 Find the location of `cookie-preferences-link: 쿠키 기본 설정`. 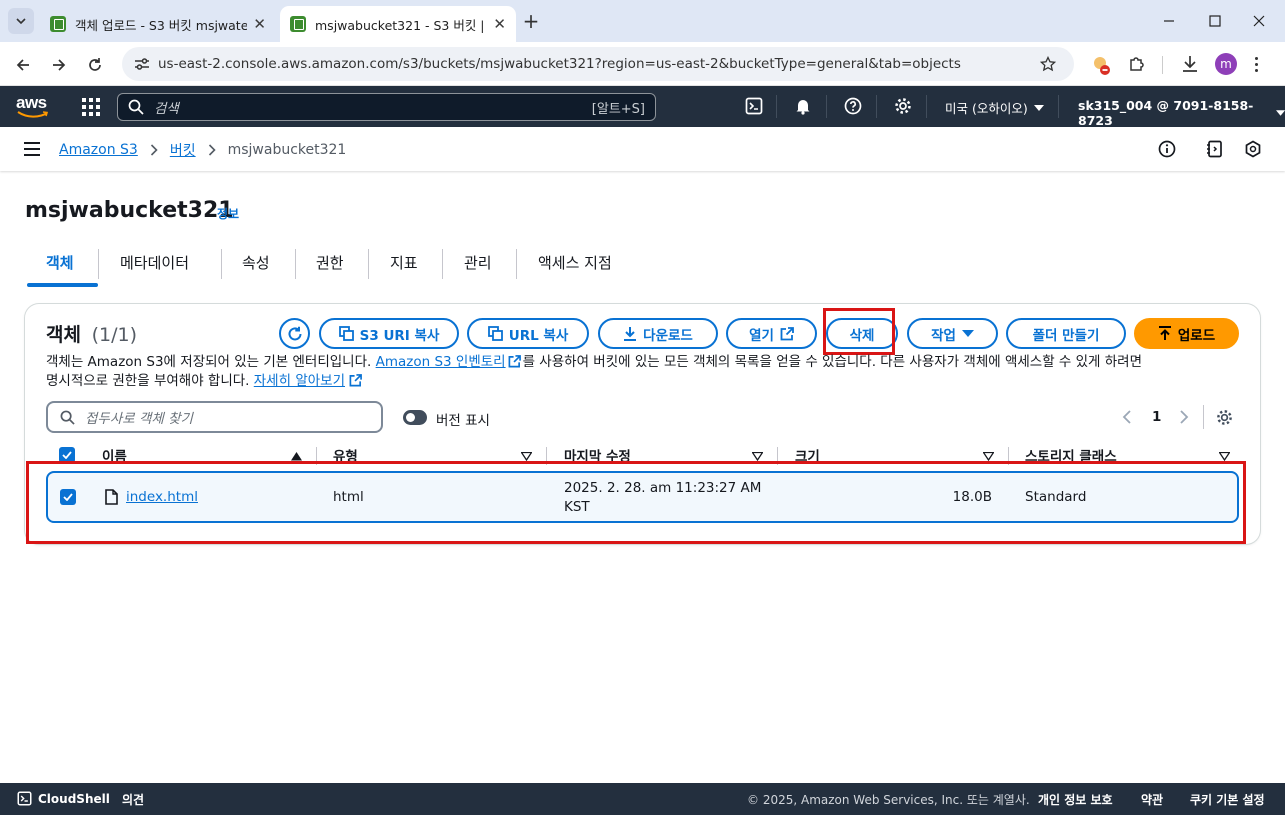

cookie-preferences-link: 쿠키 기본 설정 is located at coordinates (1227, 799).